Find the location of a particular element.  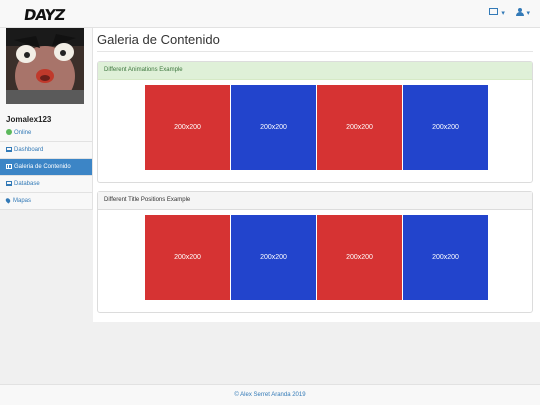

status-label: Online is located at coordinates (23, 133).